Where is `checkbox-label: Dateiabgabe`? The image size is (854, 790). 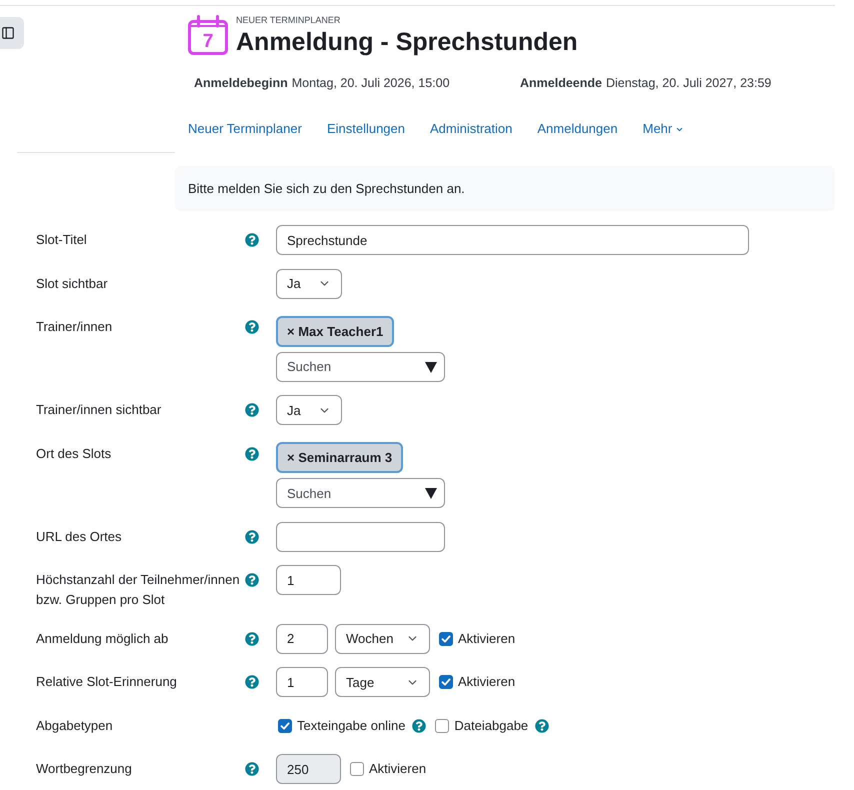 checkbox-label: Dateiabgabe is located at coordinates (491, 726).